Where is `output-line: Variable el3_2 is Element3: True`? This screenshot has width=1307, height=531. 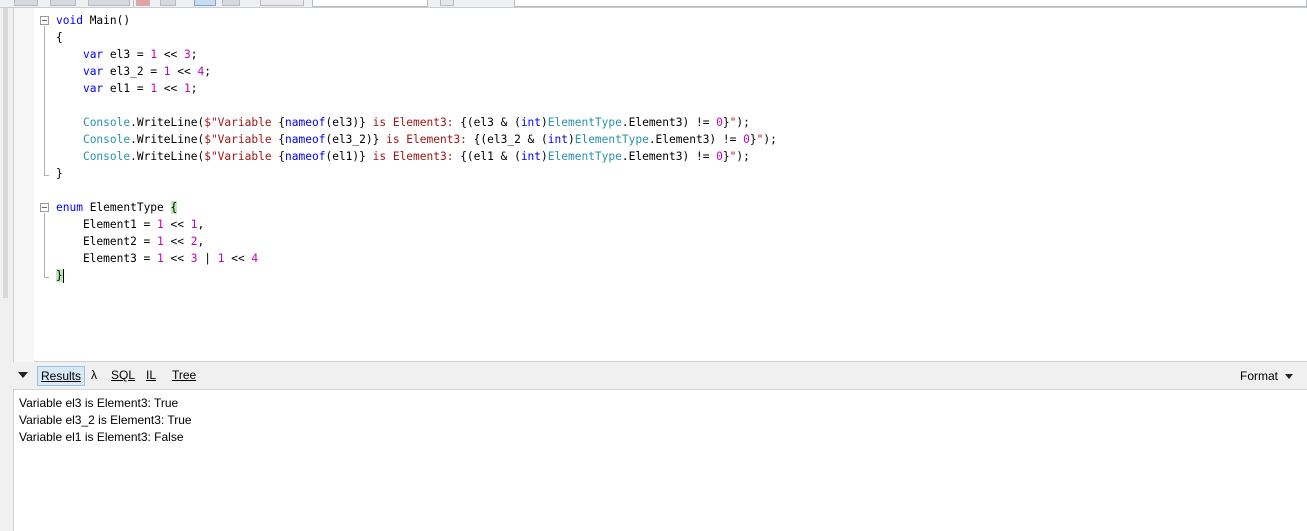
output-line: Variable el3_2 is Element3: True is located at coordinates (105, 420).